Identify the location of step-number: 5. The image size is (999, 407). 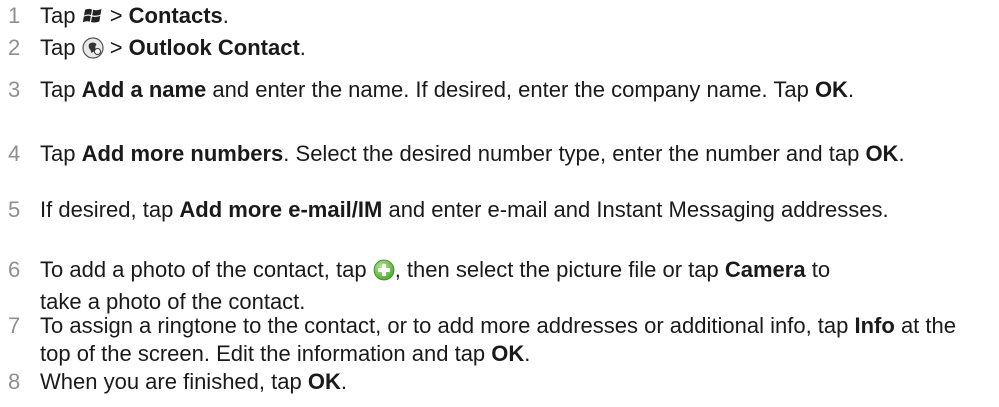
(14, 209).